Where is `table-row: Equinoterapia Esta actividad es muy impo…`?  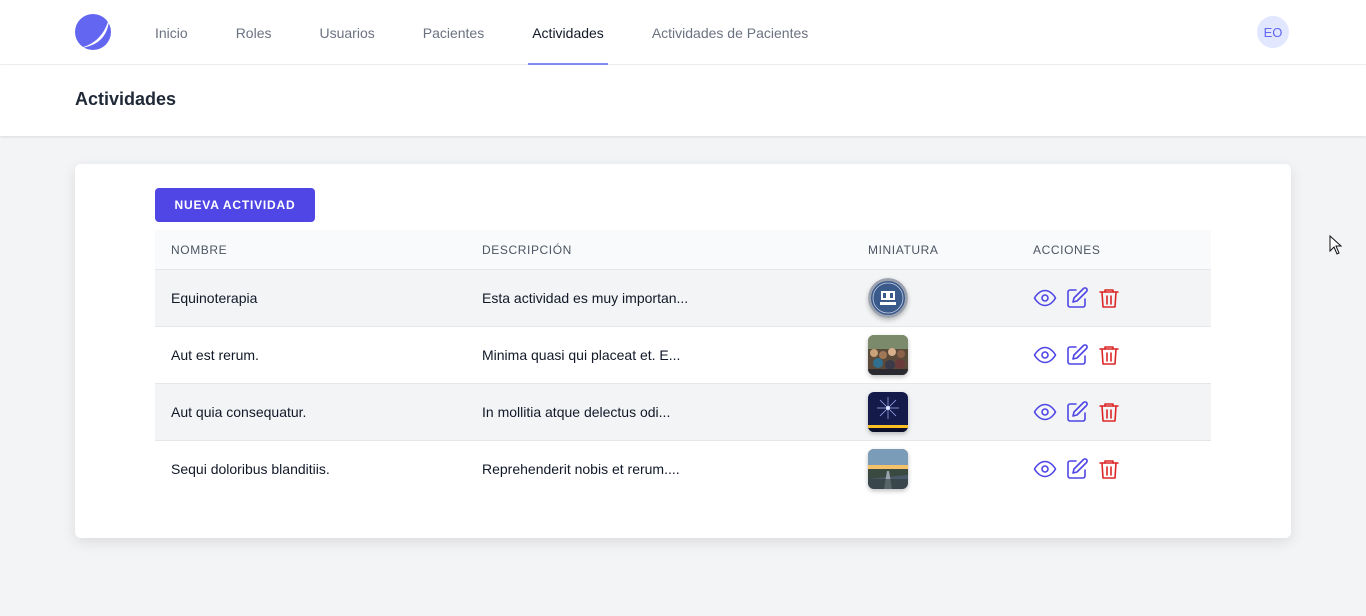 table-row: Equinoterapia Esta actividad es muy impo… is located at coordinates (683, 298).